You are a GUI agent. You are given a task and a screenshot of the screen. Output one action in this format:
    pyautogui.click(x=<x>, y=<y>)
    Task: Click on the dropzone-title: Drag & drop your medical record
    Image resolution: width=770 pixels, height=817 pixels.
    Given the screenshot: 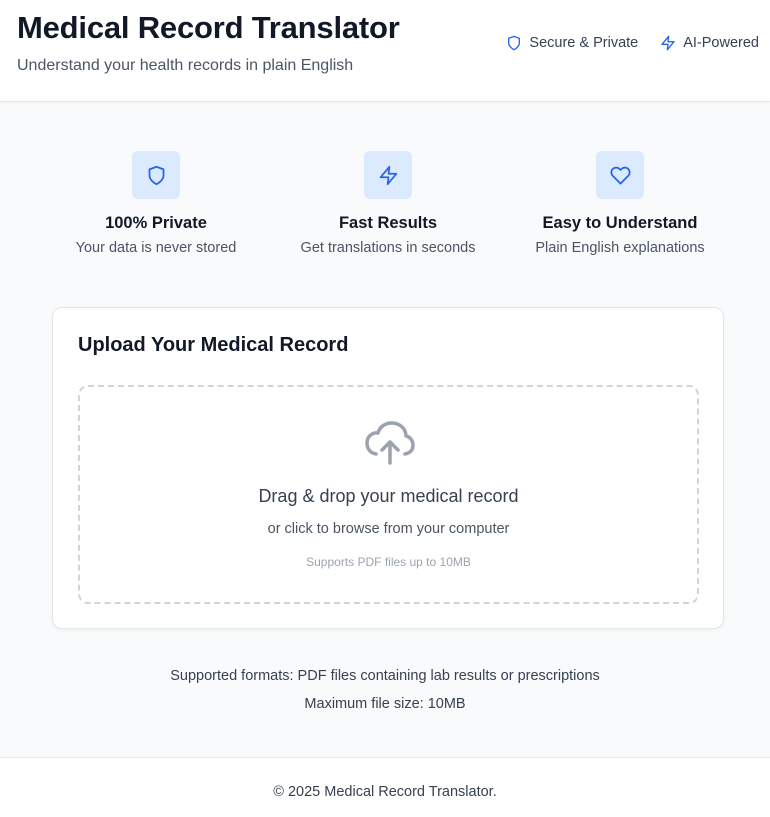 What is the action you would take?
    pyautogui.click(x=388, y=496)
    